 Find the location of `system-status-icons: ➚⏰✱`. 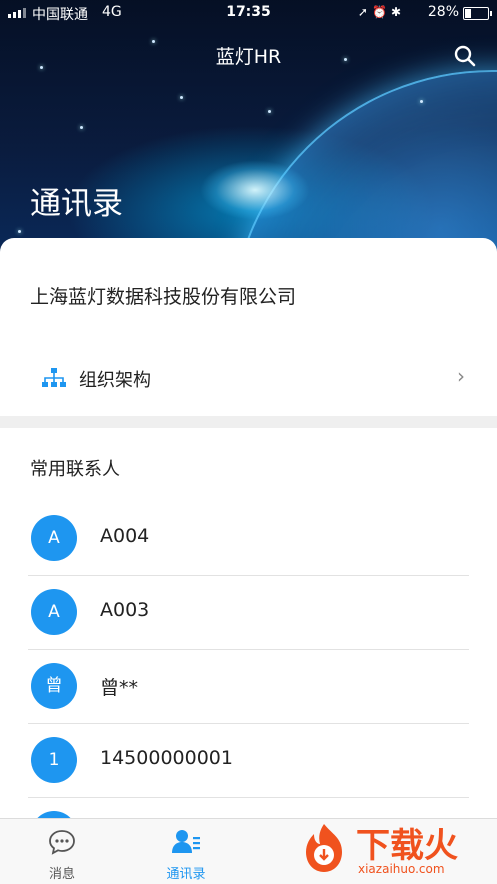

system-status-icons: ➚⏰✱ is located at coordinates (381, 12).